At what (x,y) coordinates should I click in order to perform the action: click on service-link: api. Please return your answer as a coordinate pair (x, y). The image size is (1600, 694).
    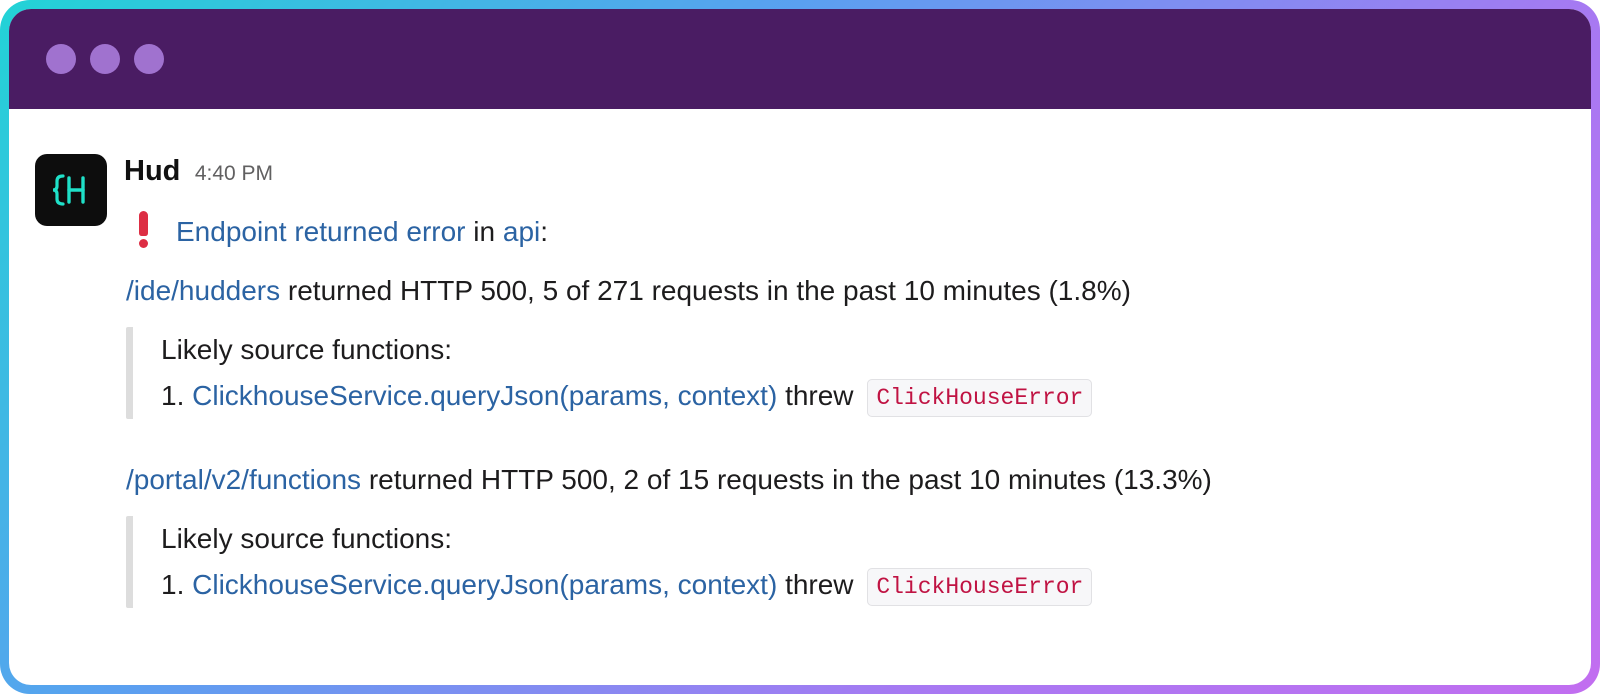
    Looking at the image, I should click on (521, 231).